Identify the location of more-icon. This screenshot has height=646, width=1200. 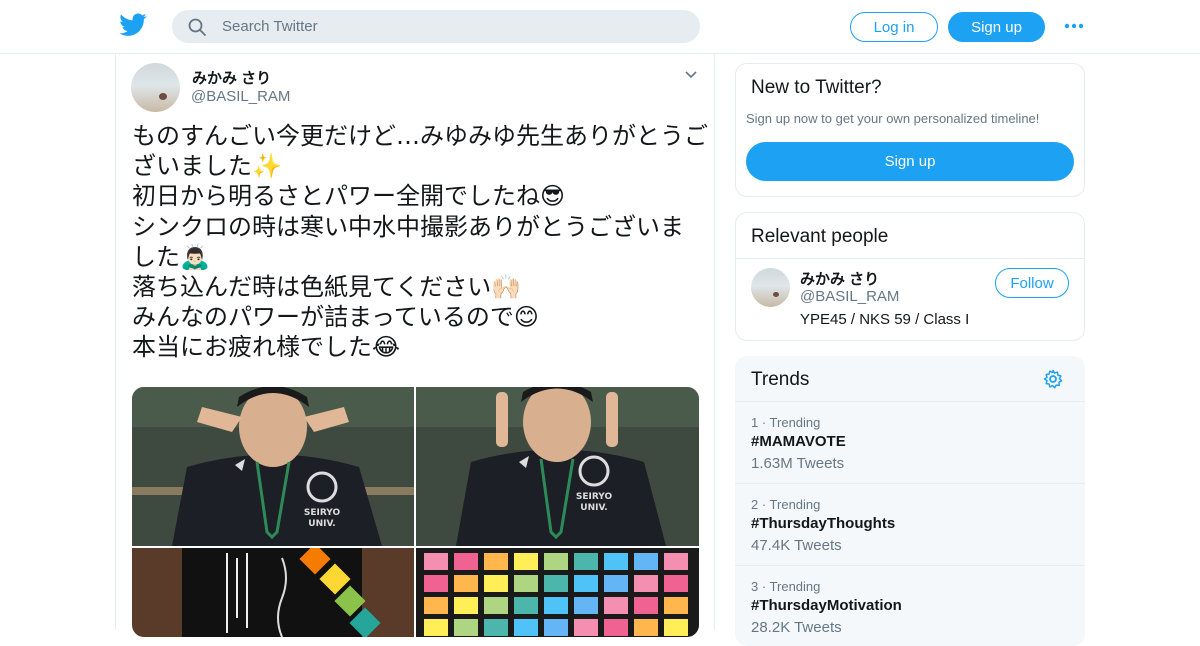
(1074, 26).